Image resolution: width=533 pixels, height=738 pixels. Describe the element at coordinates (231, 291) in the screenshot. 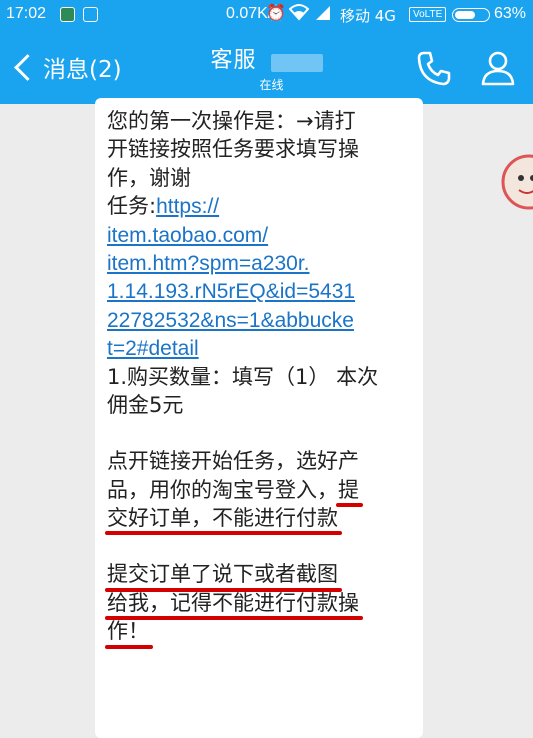

I see `task-link: 1.14.193.rN5rEQ&id=5431` at that location.